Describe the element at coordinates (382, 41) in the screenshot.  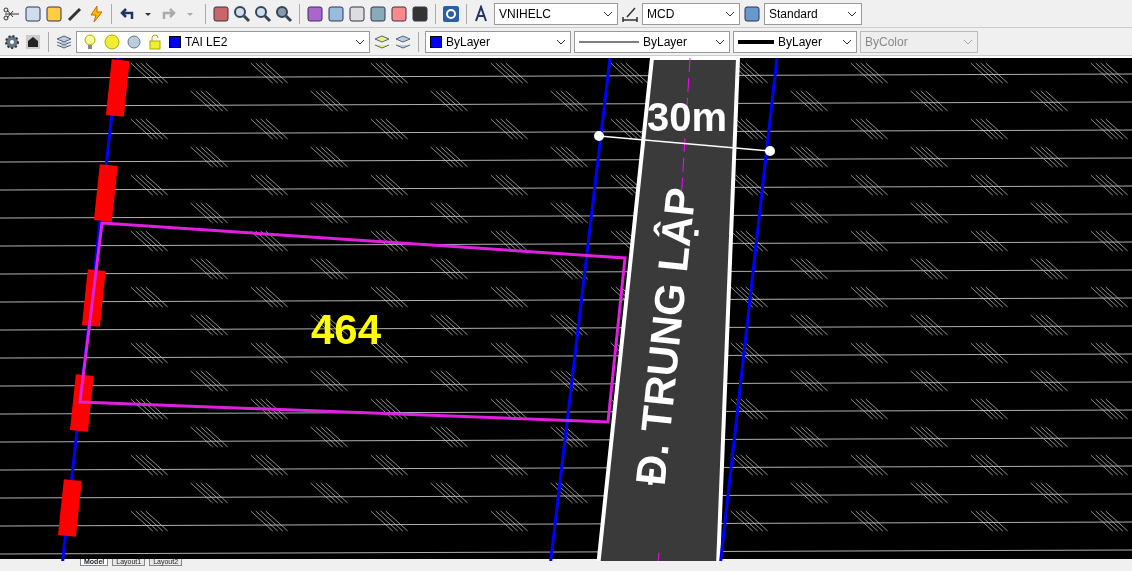
I see `layer-previous-icon` at that location.